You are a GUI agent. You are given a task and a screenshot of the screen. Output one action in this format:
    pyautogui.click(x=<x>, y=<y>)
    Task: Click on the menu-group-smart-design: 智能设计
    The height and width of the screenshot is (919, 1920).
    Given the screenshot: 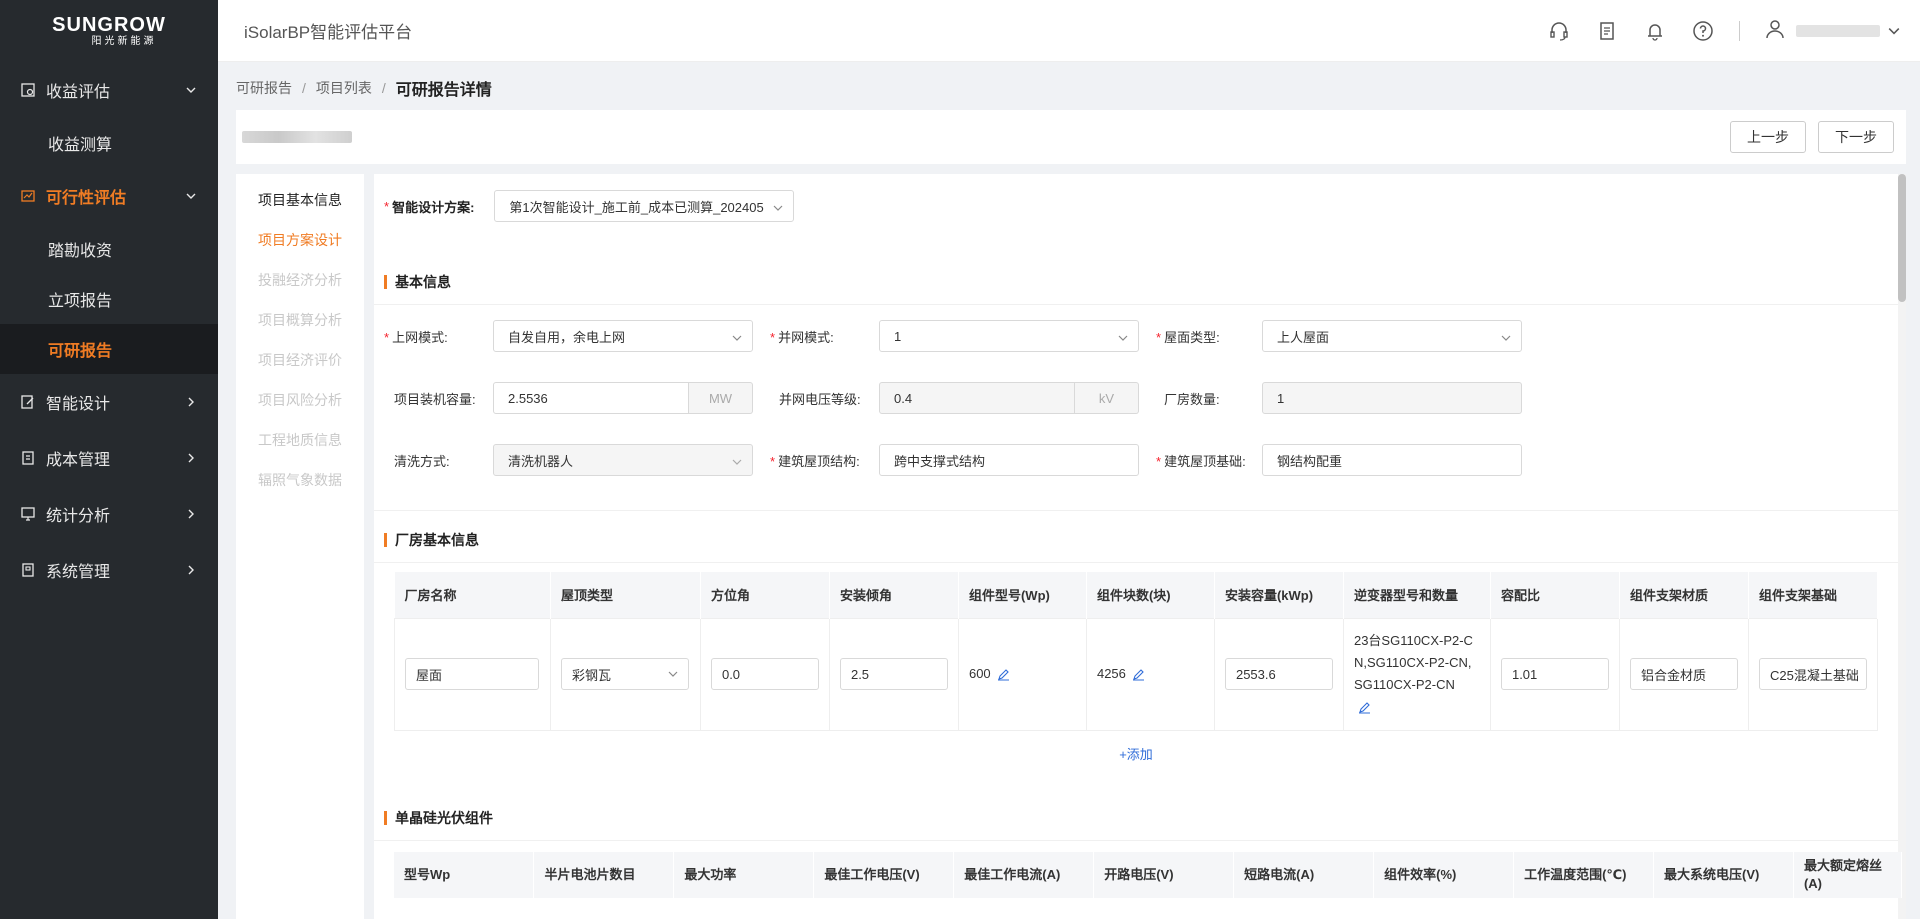 What is the action you would take?
    pyautogui.click(x=109, y=402)
    